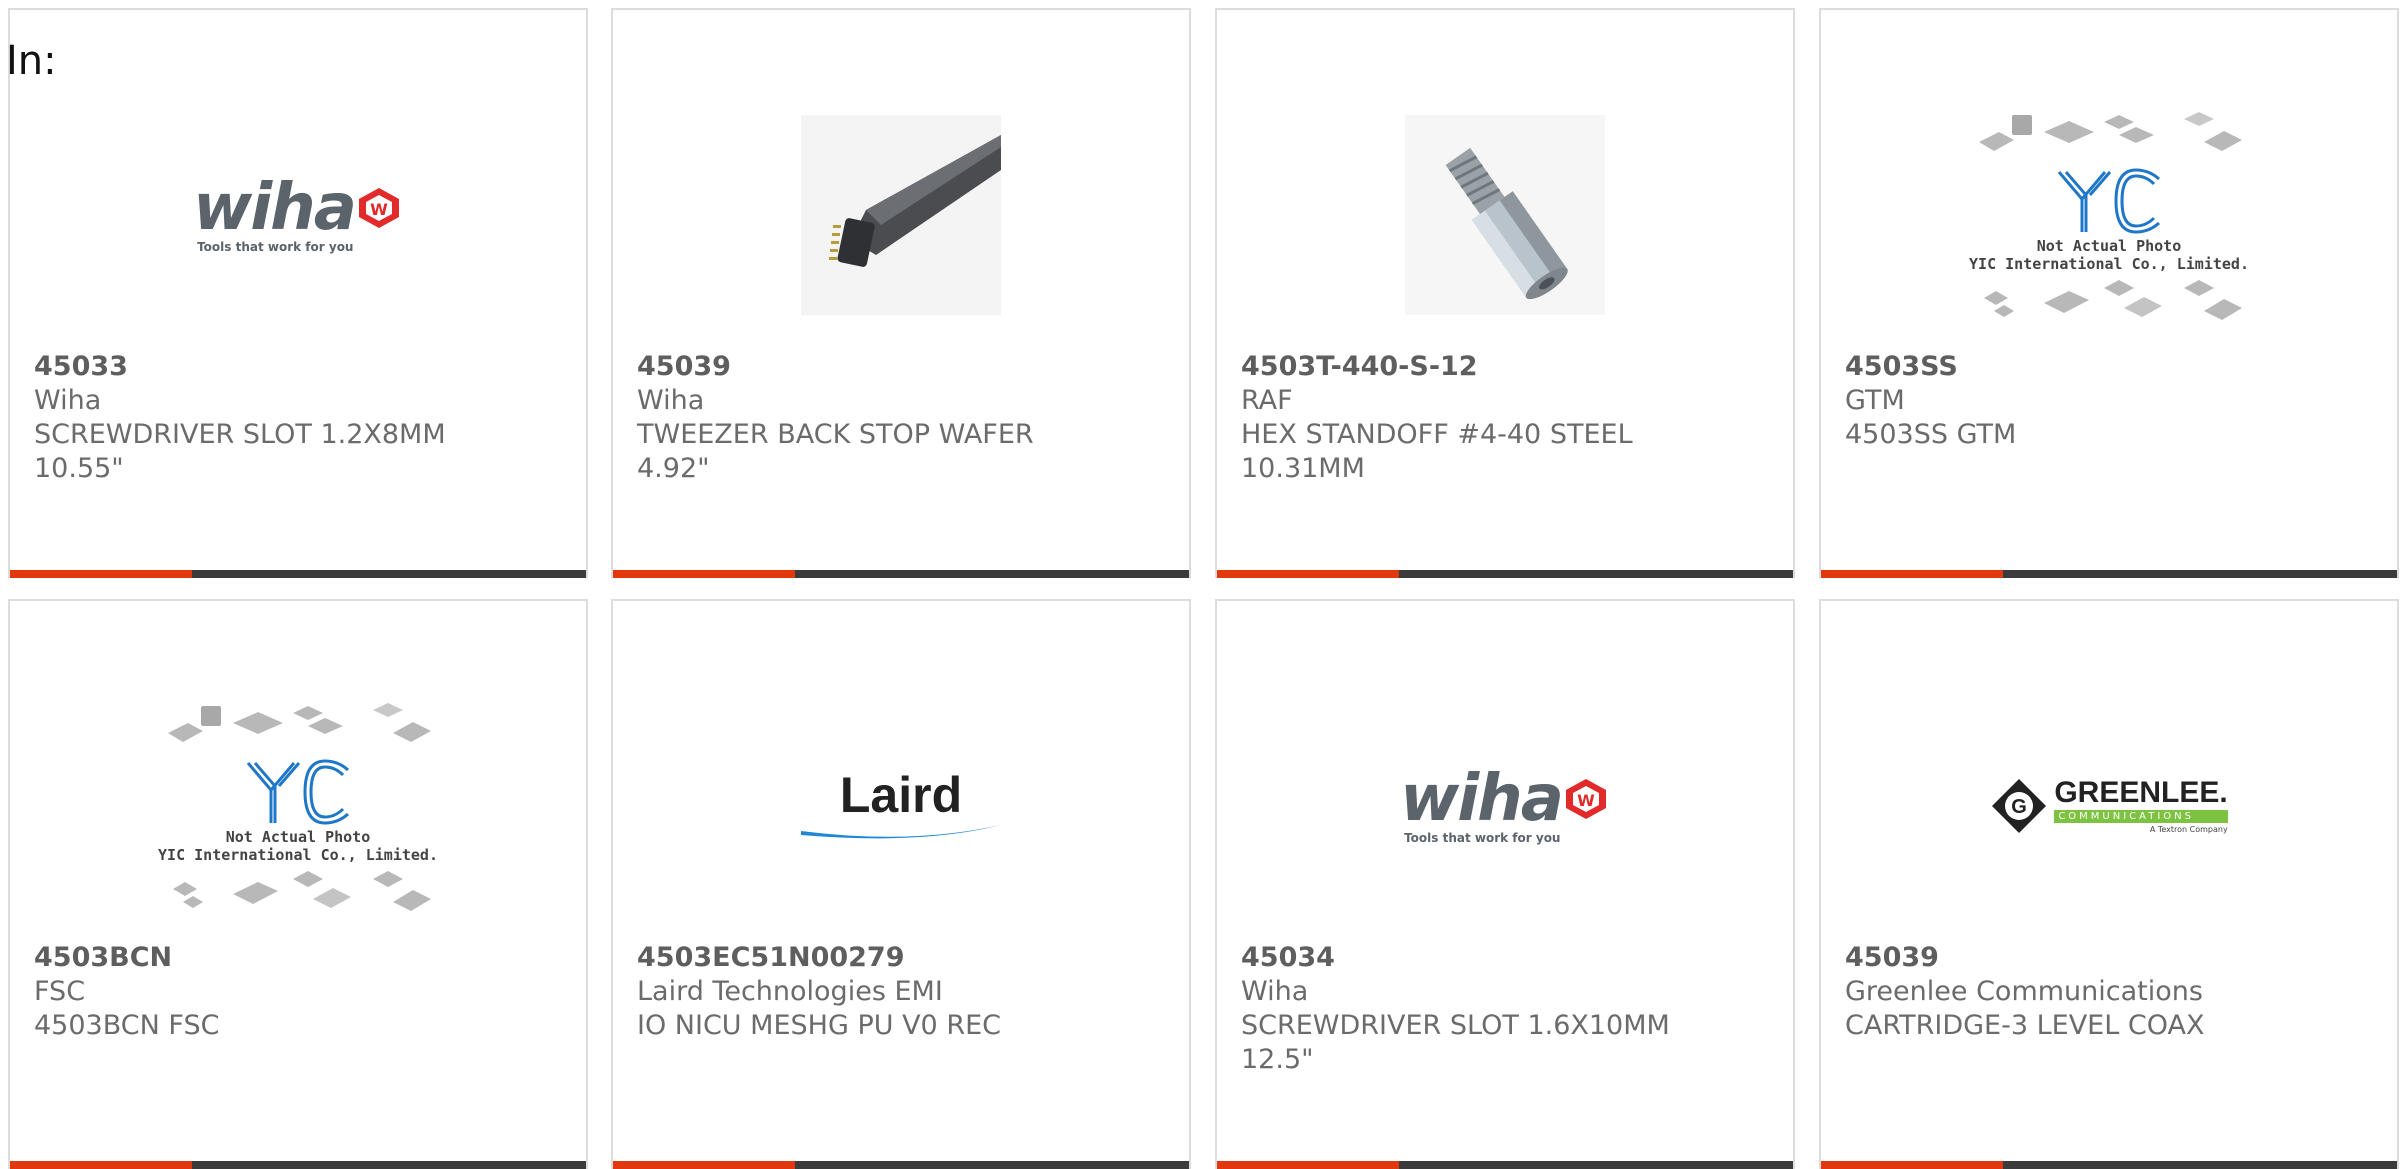  I want to click on product-card: 45039 Wiha TWEEZER BACK STOP WAFER 4.92", so click(901, 293).